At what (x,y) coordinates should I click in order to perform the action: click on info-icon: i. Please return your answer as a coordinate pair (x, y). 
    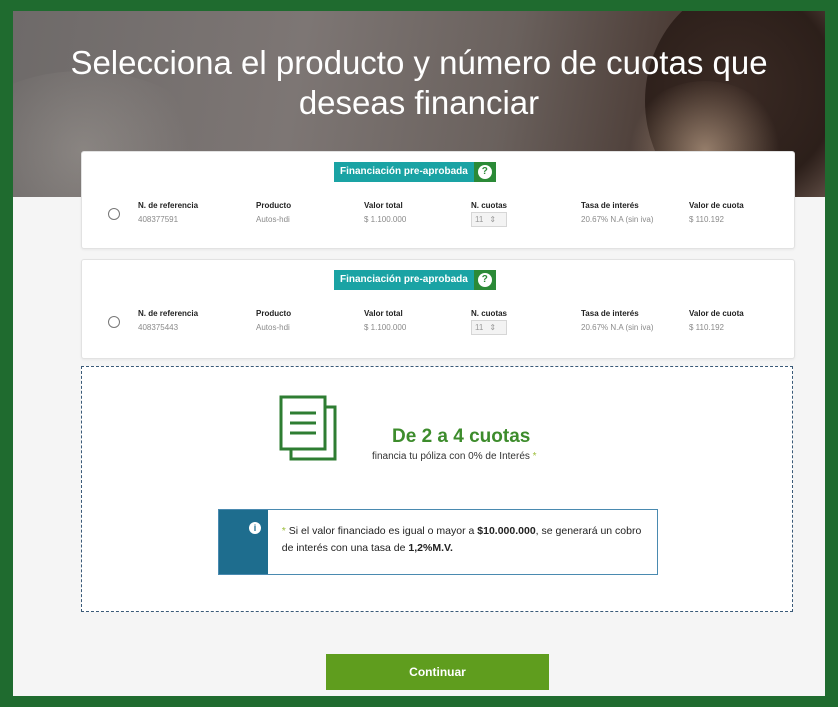
    Looking at the image, I should click on (255, 528).